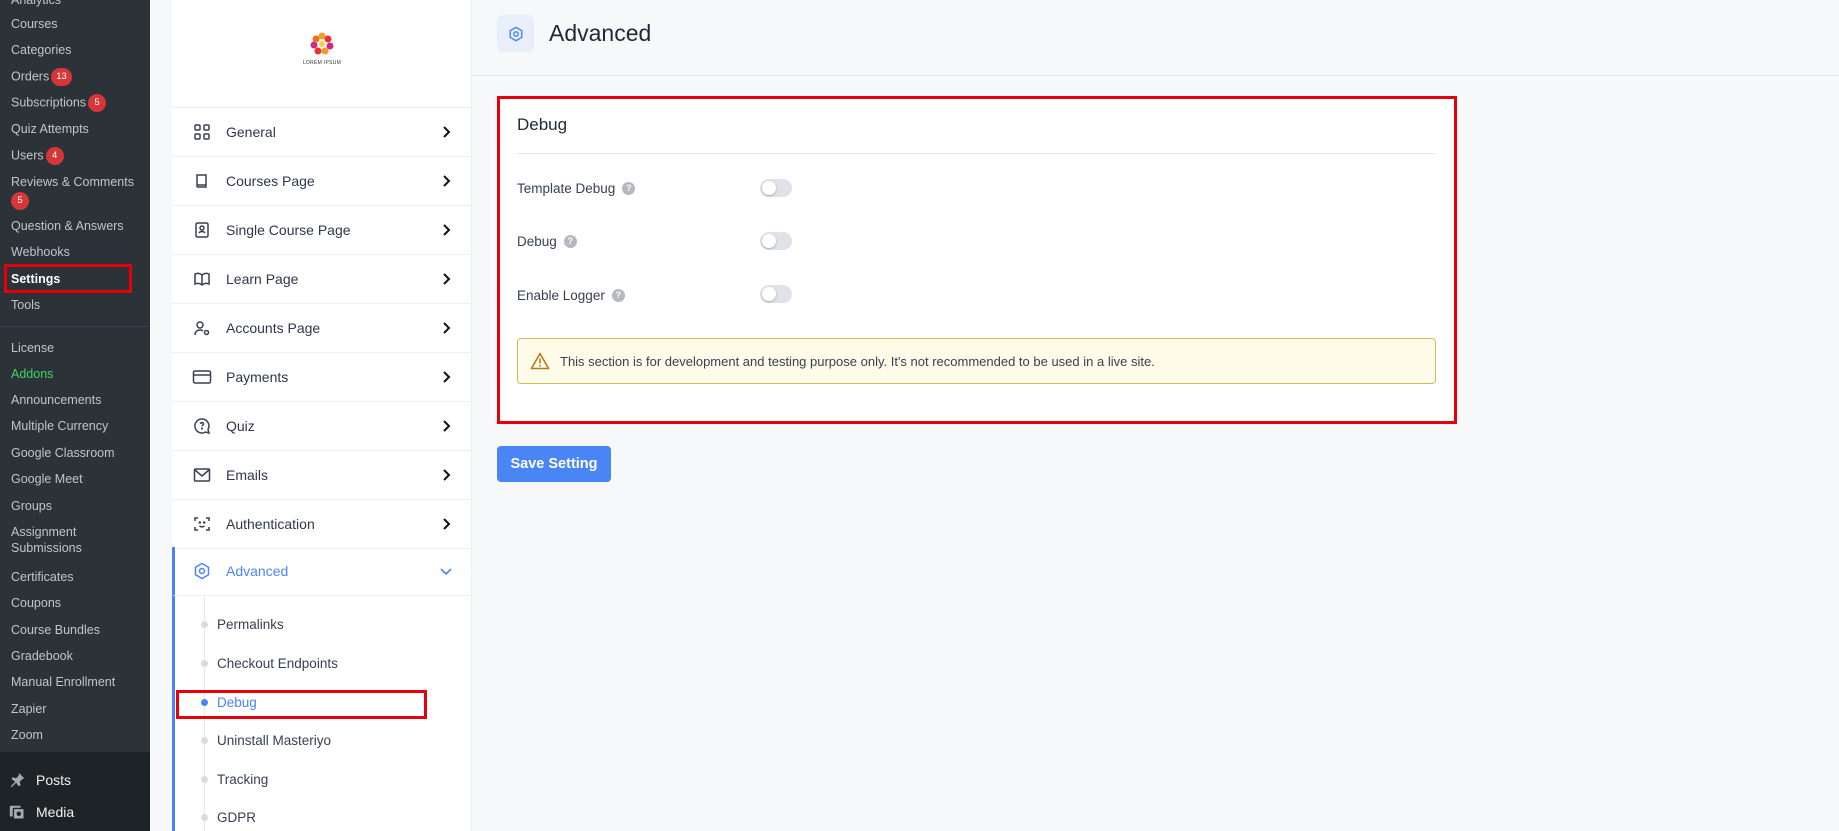 The image size is (1839, 831). I want to click on nav-general-label: General, so click(251, 132).